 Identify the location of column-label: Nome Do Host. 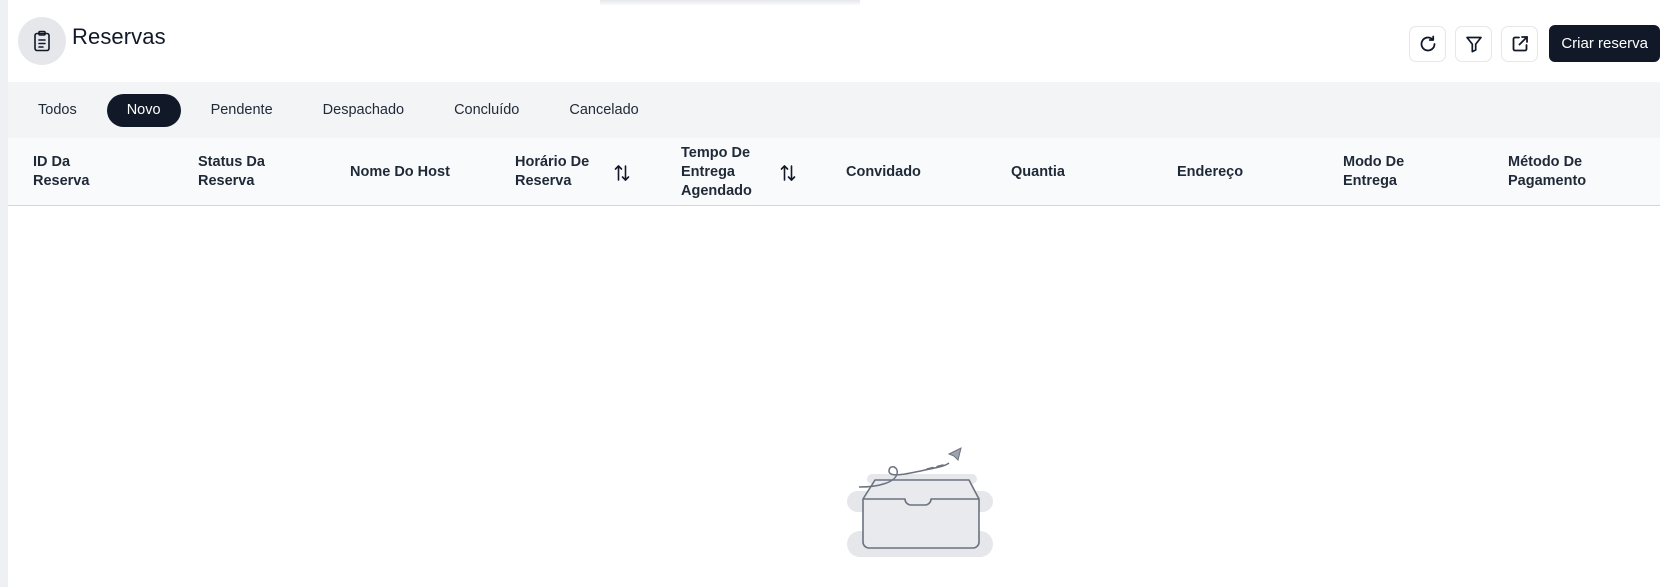
(400, 171).